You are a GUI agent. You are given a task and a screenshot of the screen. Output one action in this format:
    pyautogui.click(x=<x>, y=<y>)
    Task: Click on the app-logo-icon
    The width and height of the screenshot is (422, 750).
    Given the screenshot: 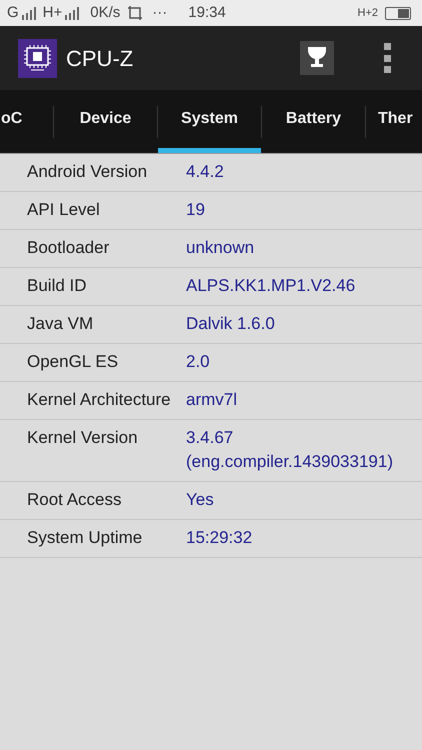 What is the action you would take?
    pyautogui.click(x=37, y=58)
    